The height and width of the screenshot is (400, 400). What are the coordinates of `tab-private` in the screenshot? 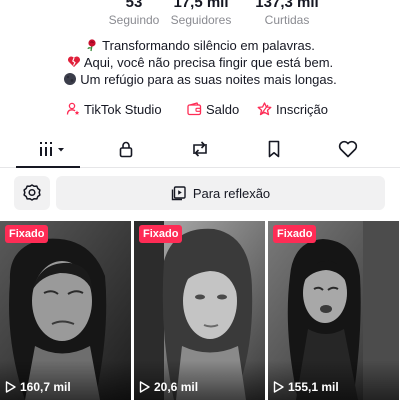 It's located at (126, 149).